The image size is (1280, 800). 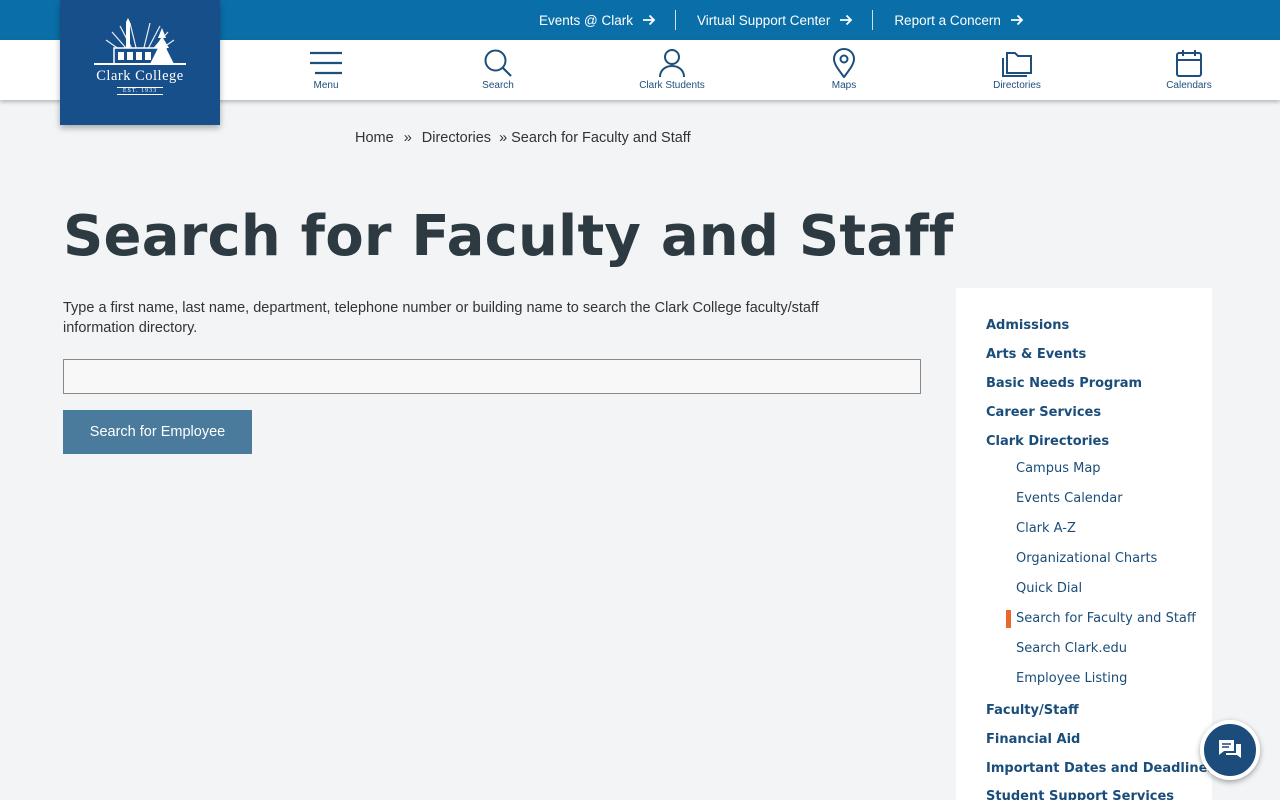 I want to click on nav-maps: Maps, so click(x=844, y=69).